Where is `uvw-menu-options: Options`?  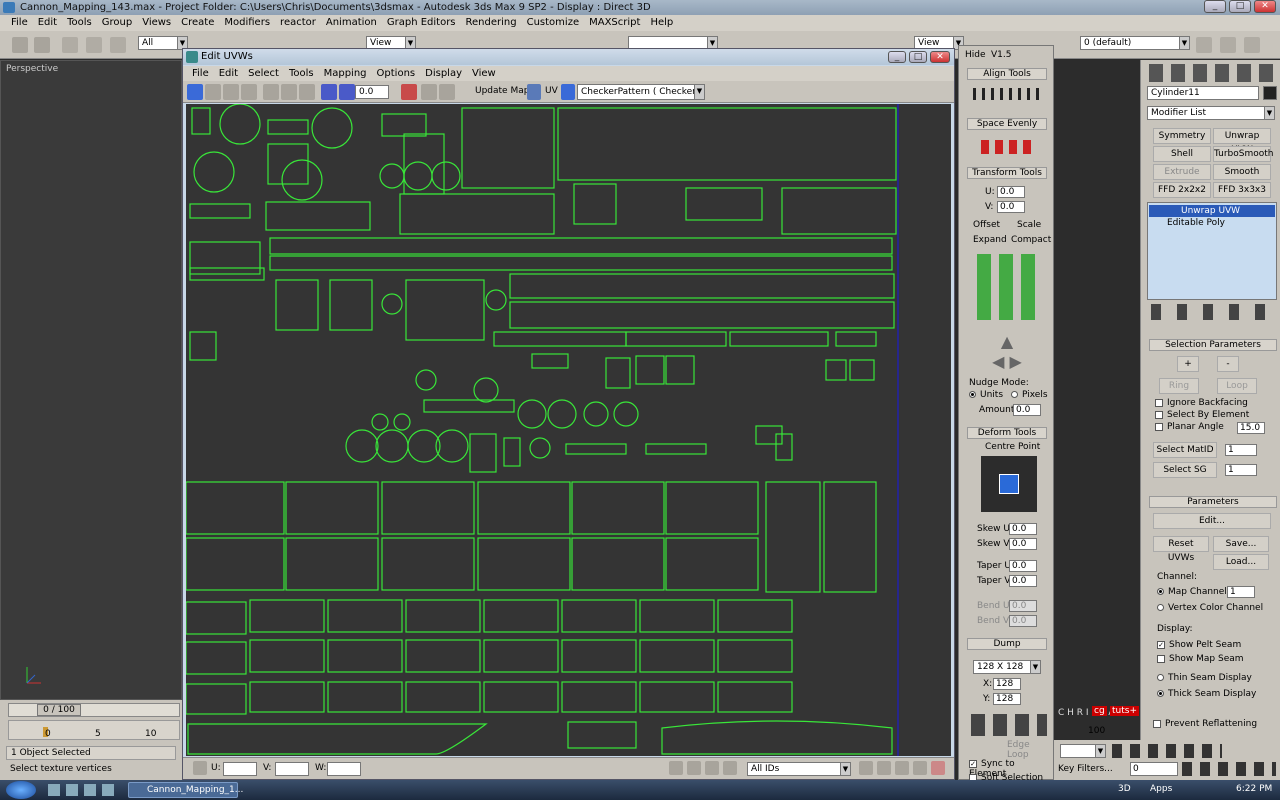
uvw-menu-options: Options is located at coordinates (396, 73).